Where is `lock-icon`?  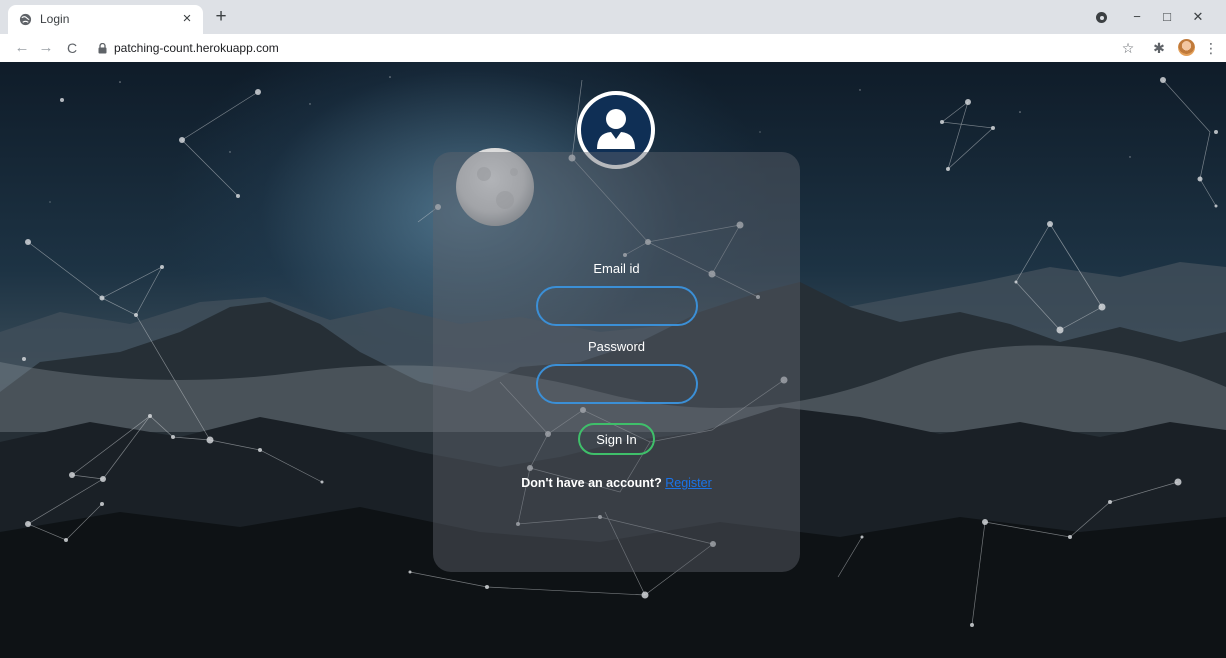
lock-icon is located at coordinates (102, 48).